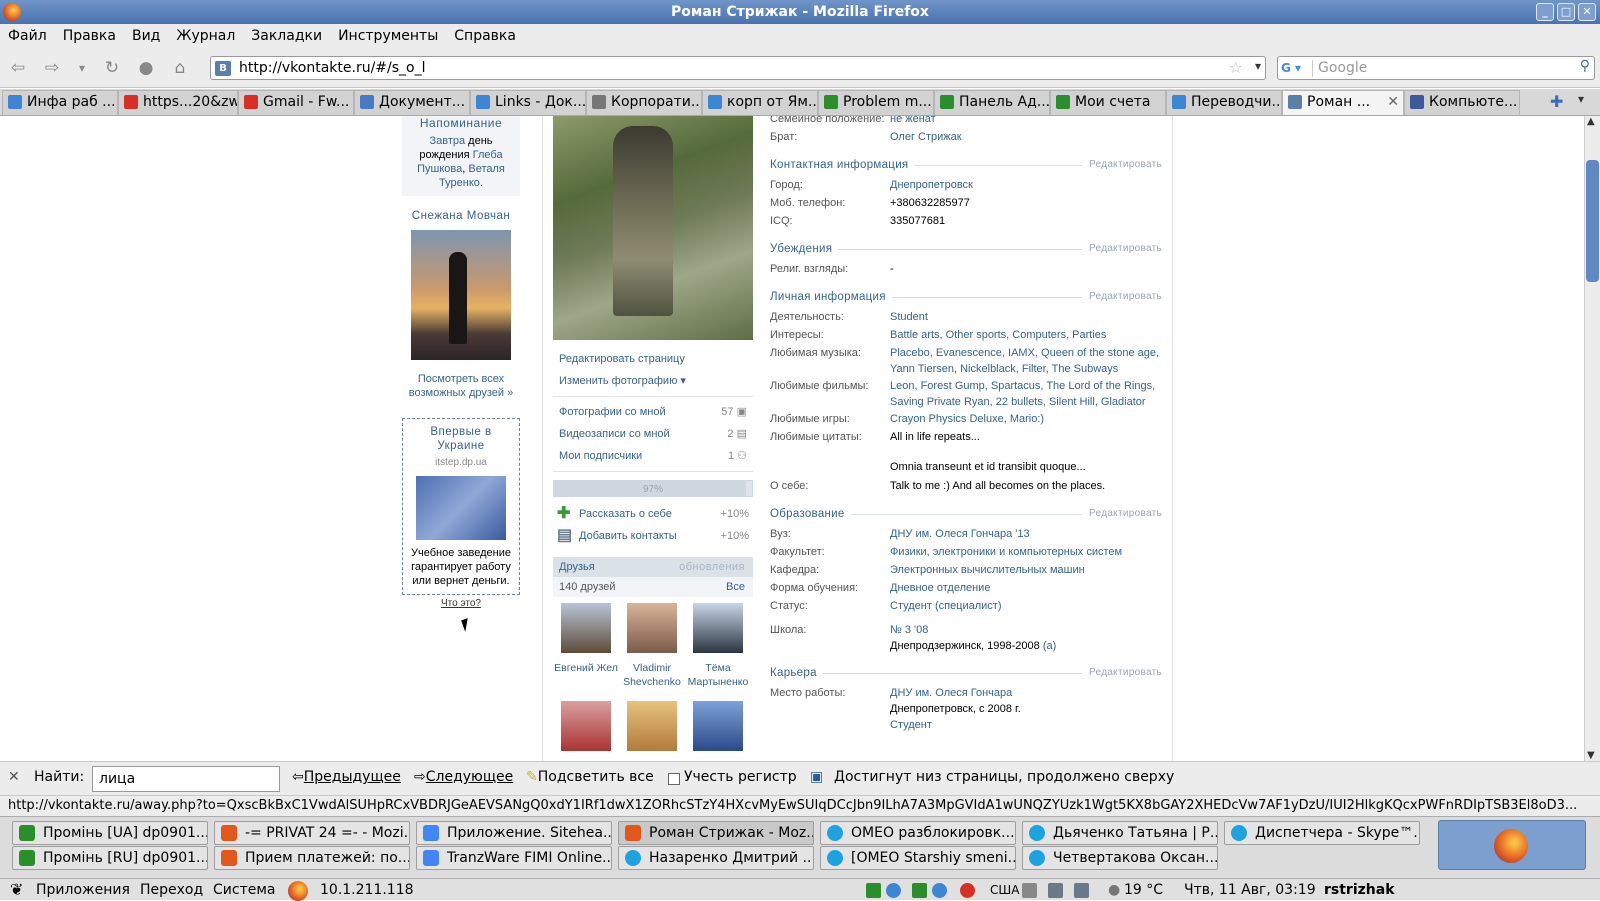 The image size is (1600, 901). I want to click on gnome-foot-icon: ❦, so click(16, 890).